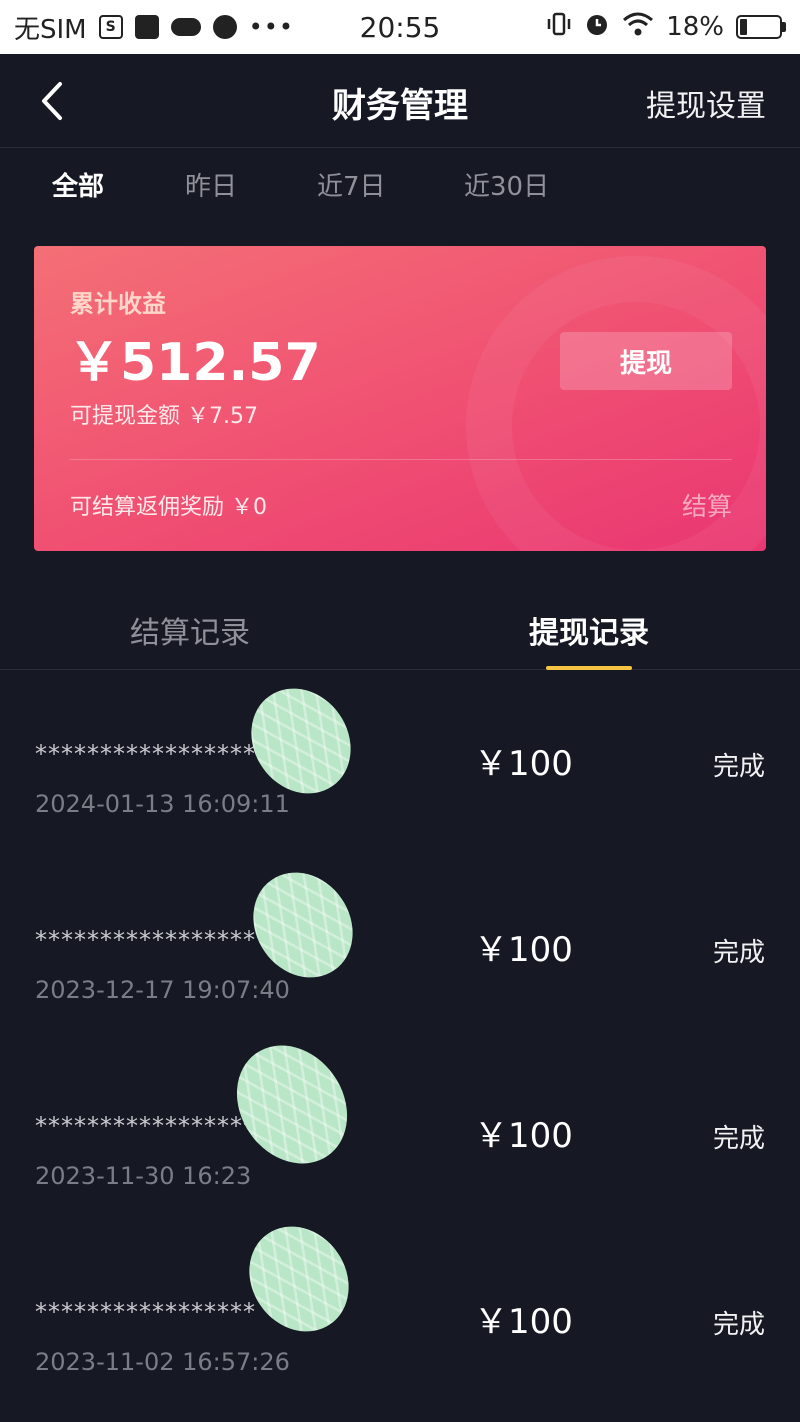 This screenshot has height=1422, width=800. Describe the element at coordinates (224, 27) in the screenshot. I see `planet-icon` at that location.